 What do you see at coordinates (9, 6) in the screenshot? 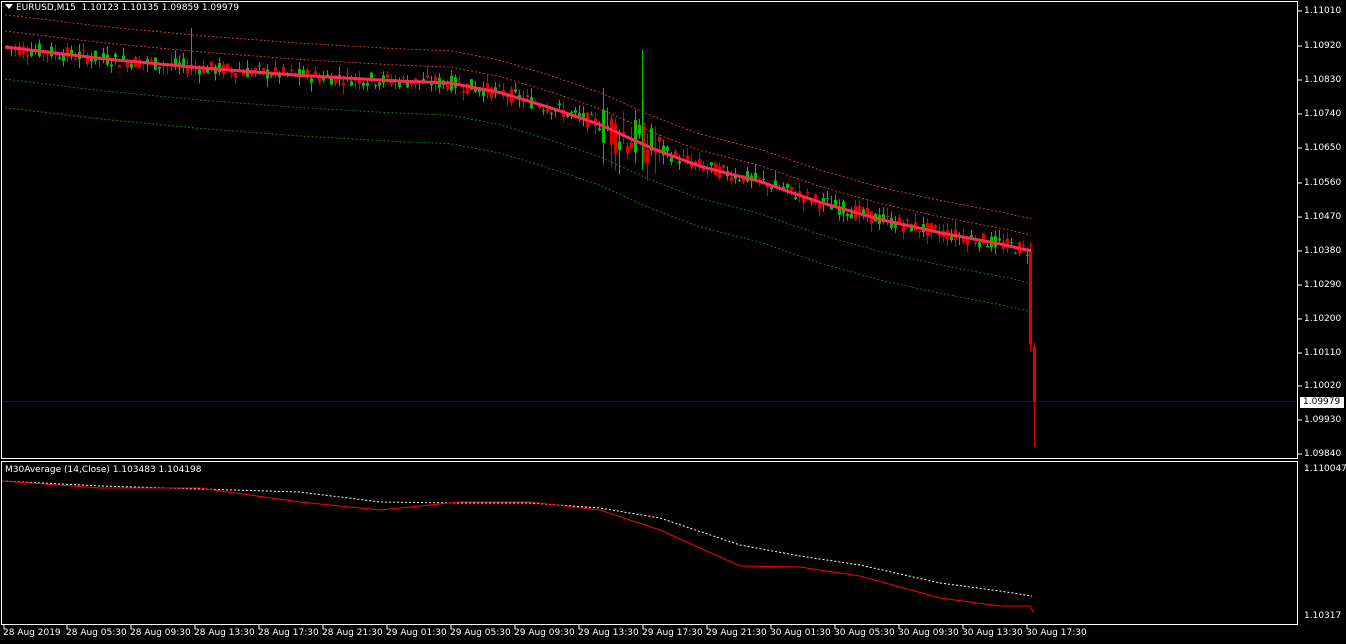
I see `dropdown-triangle-icon` at bounding box center [9, 6].